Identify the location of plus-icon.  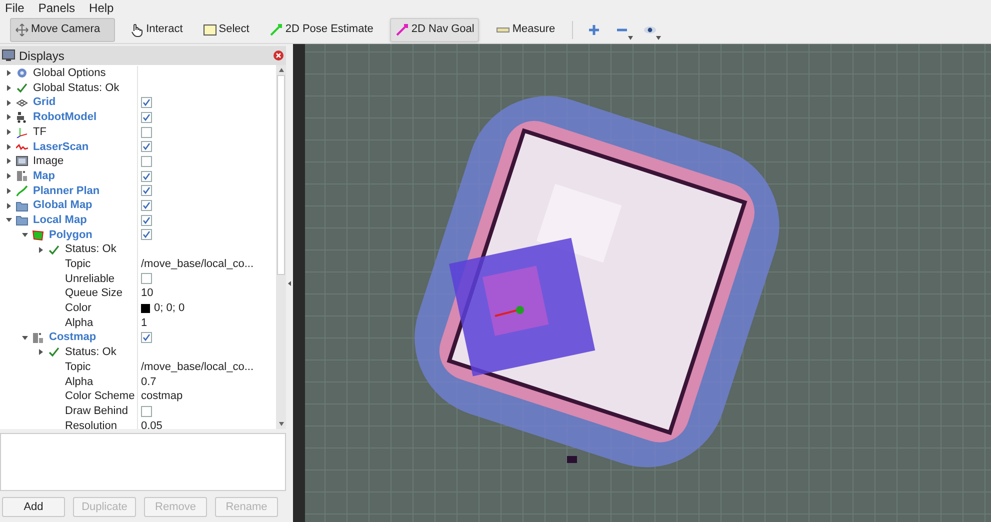
(594, 29).